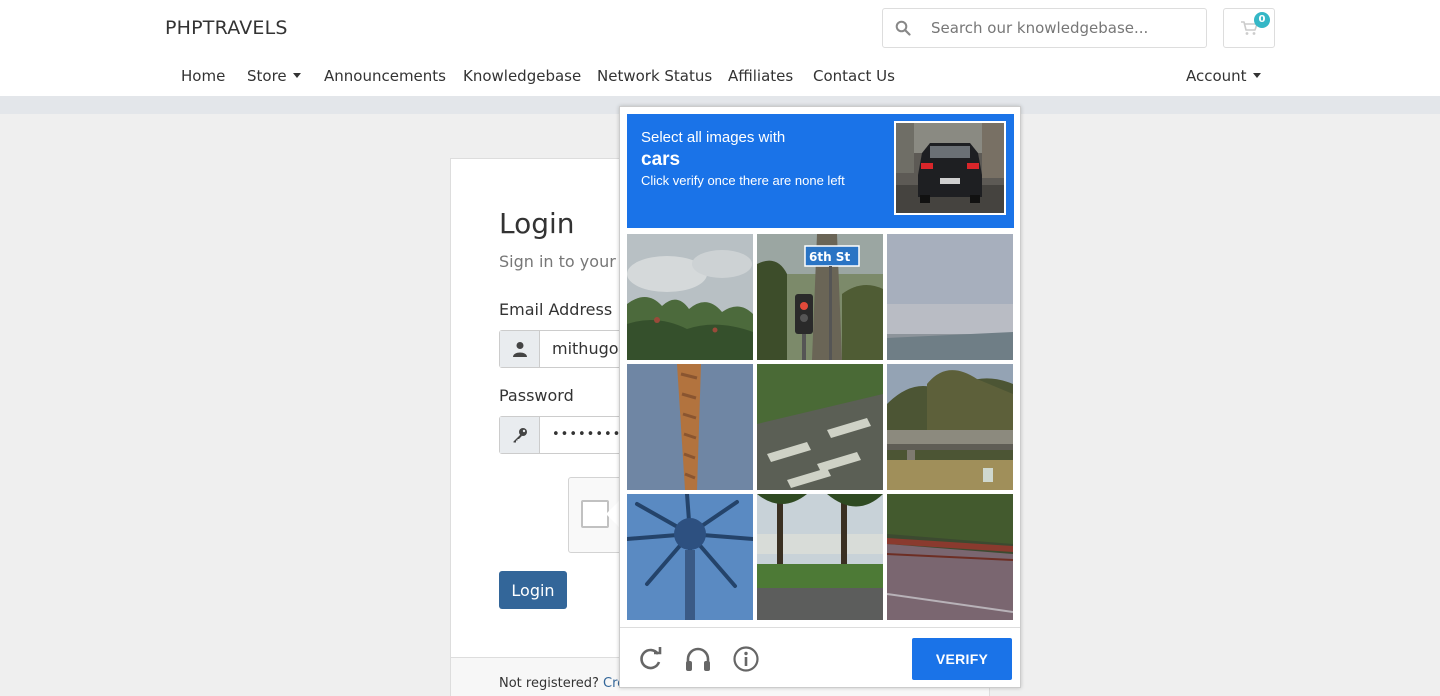  Describe the element at coordinates (549, 683) in the screenshot. I see `not-registered-label: Not registered?` at that location.